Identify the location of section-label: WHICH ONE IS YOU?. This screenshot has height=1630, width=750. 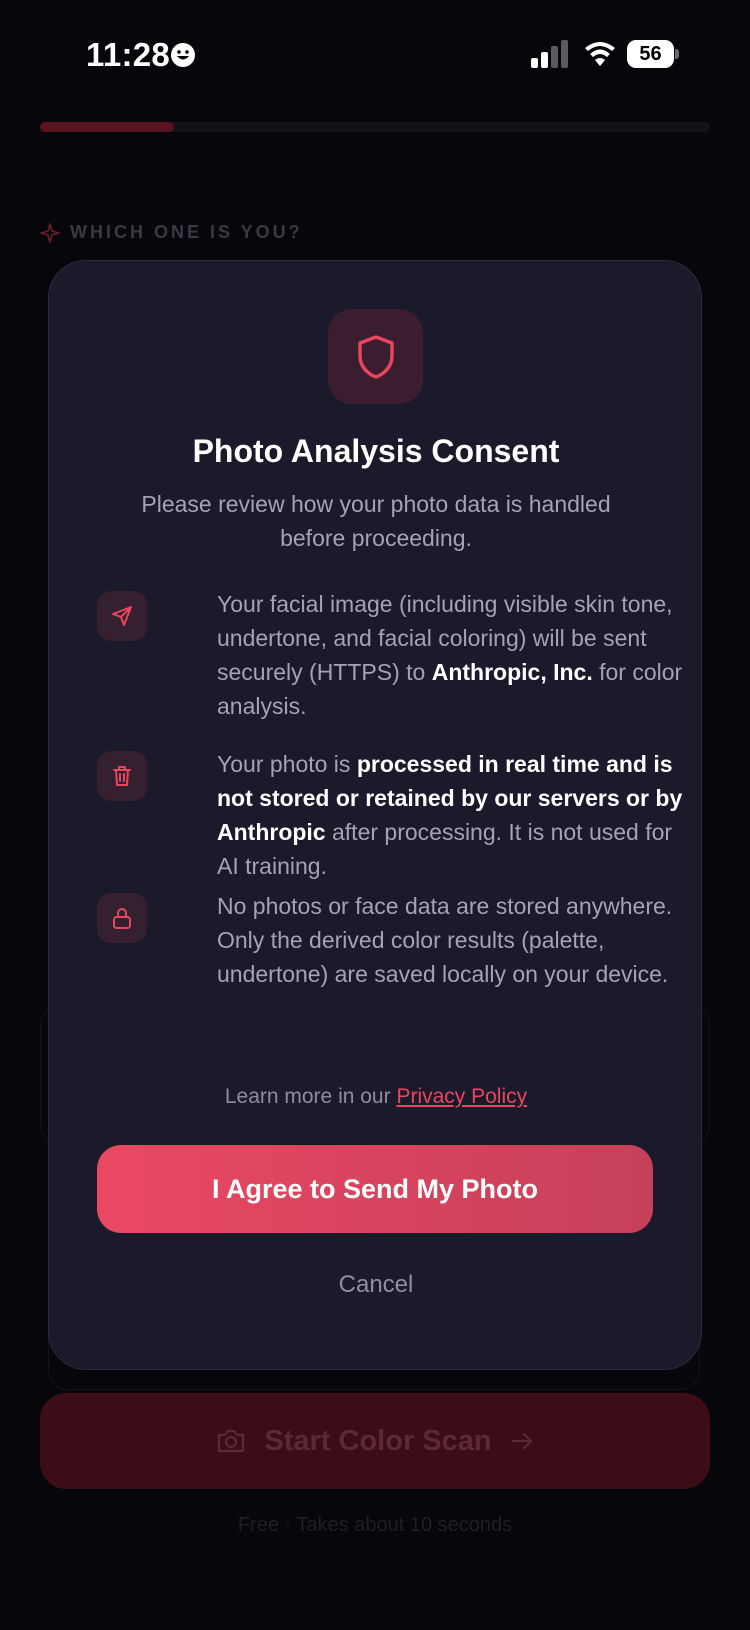
(171, 232).